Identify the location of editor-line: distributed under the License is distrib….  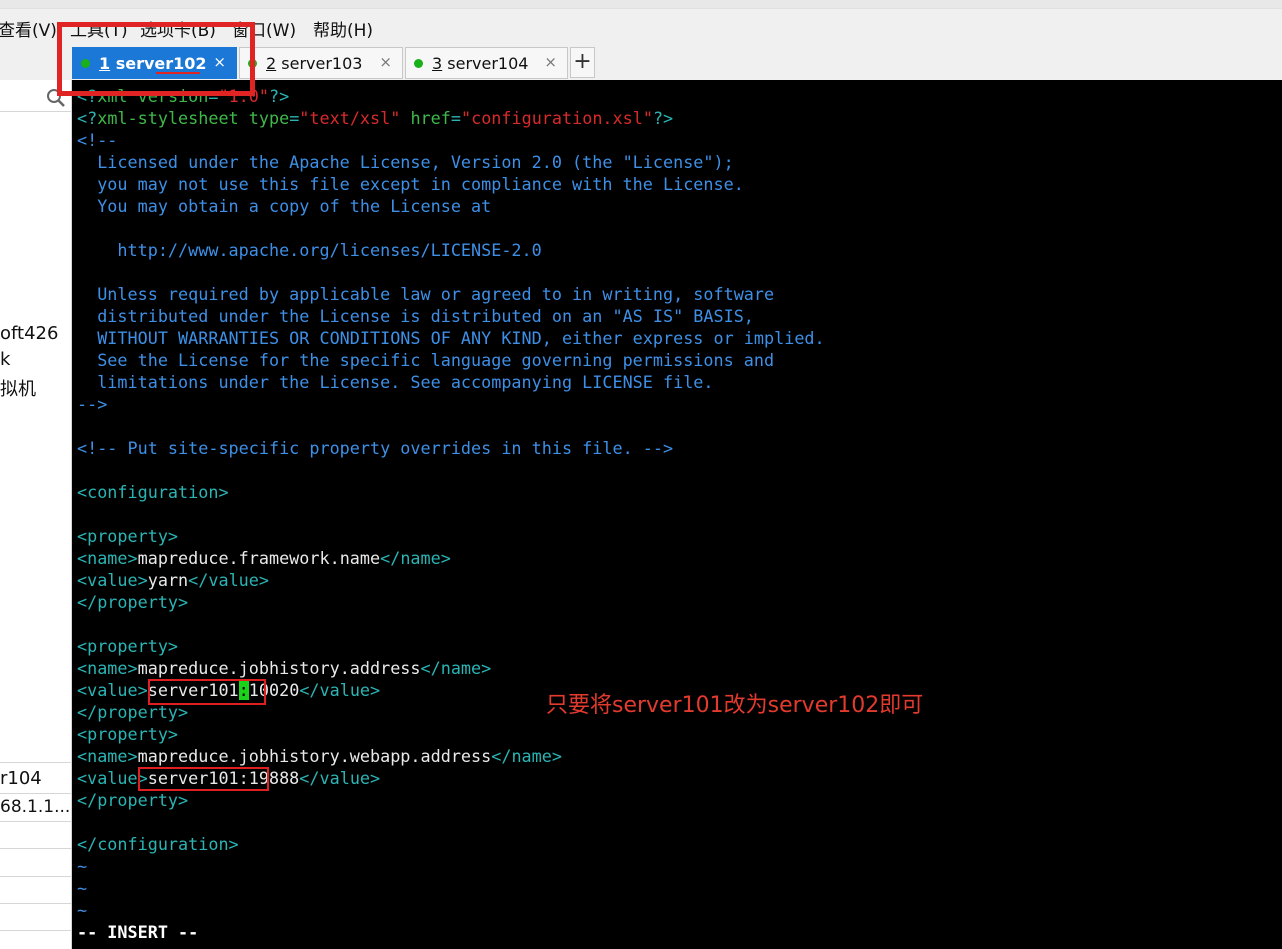
(415, 316).